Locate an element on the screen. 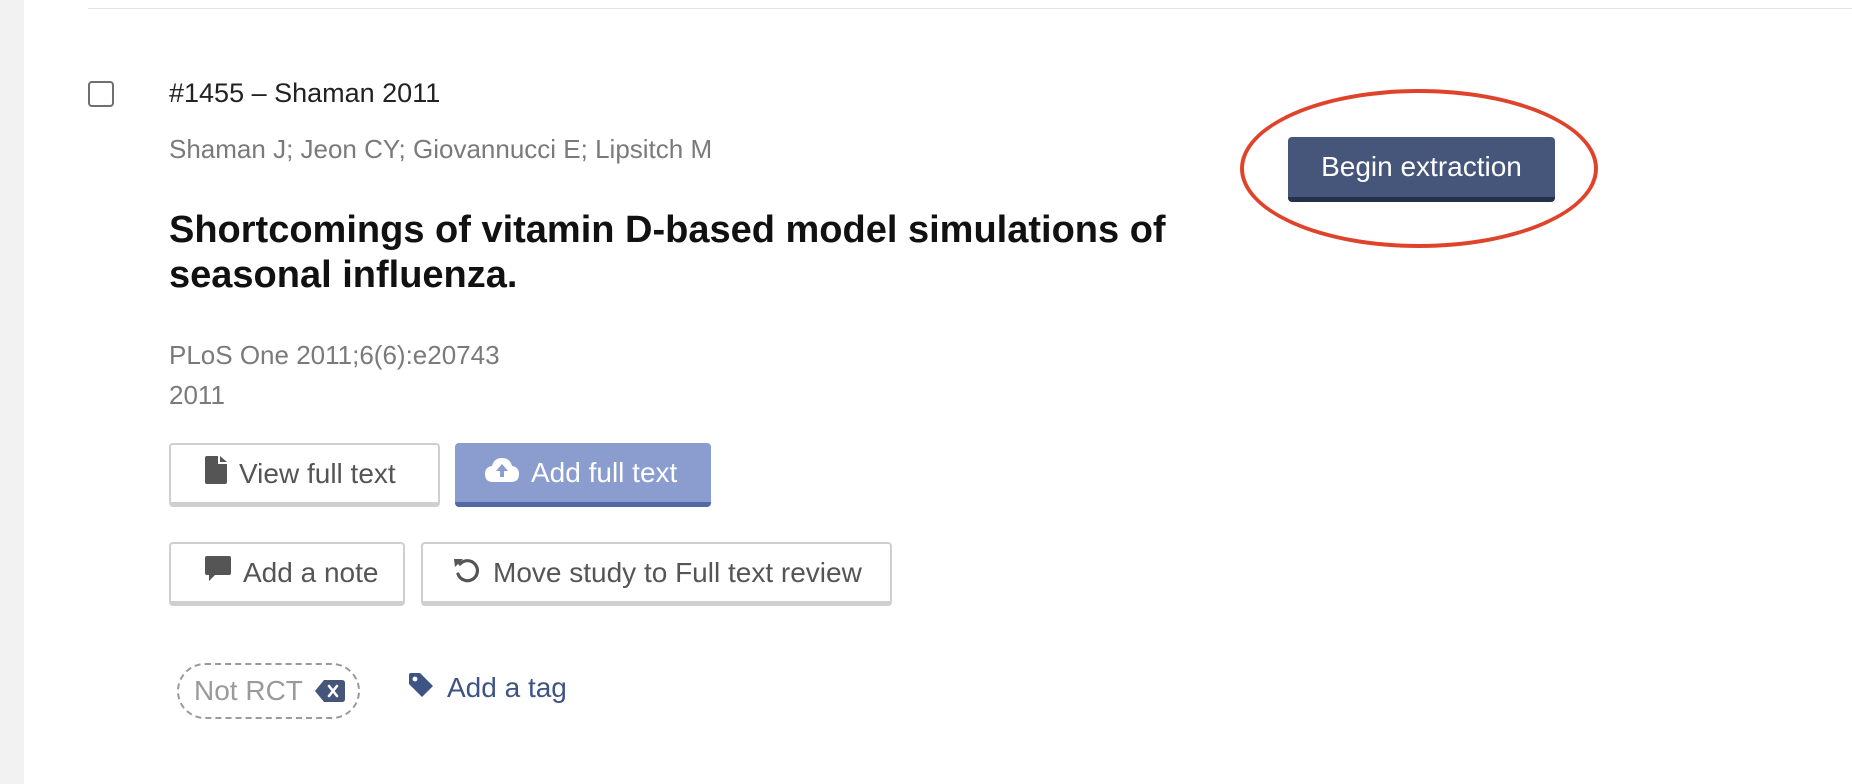  view-full-text-button: View full text is located at coordinates (304, 475).